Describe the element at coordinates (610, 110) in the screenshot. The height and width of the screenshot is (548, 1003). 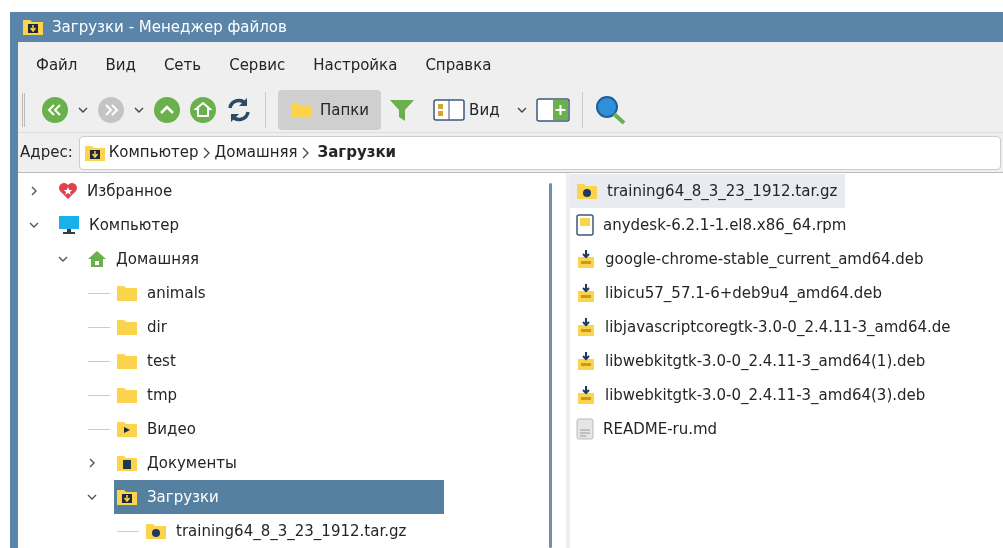
I see `search-icon` at that location.